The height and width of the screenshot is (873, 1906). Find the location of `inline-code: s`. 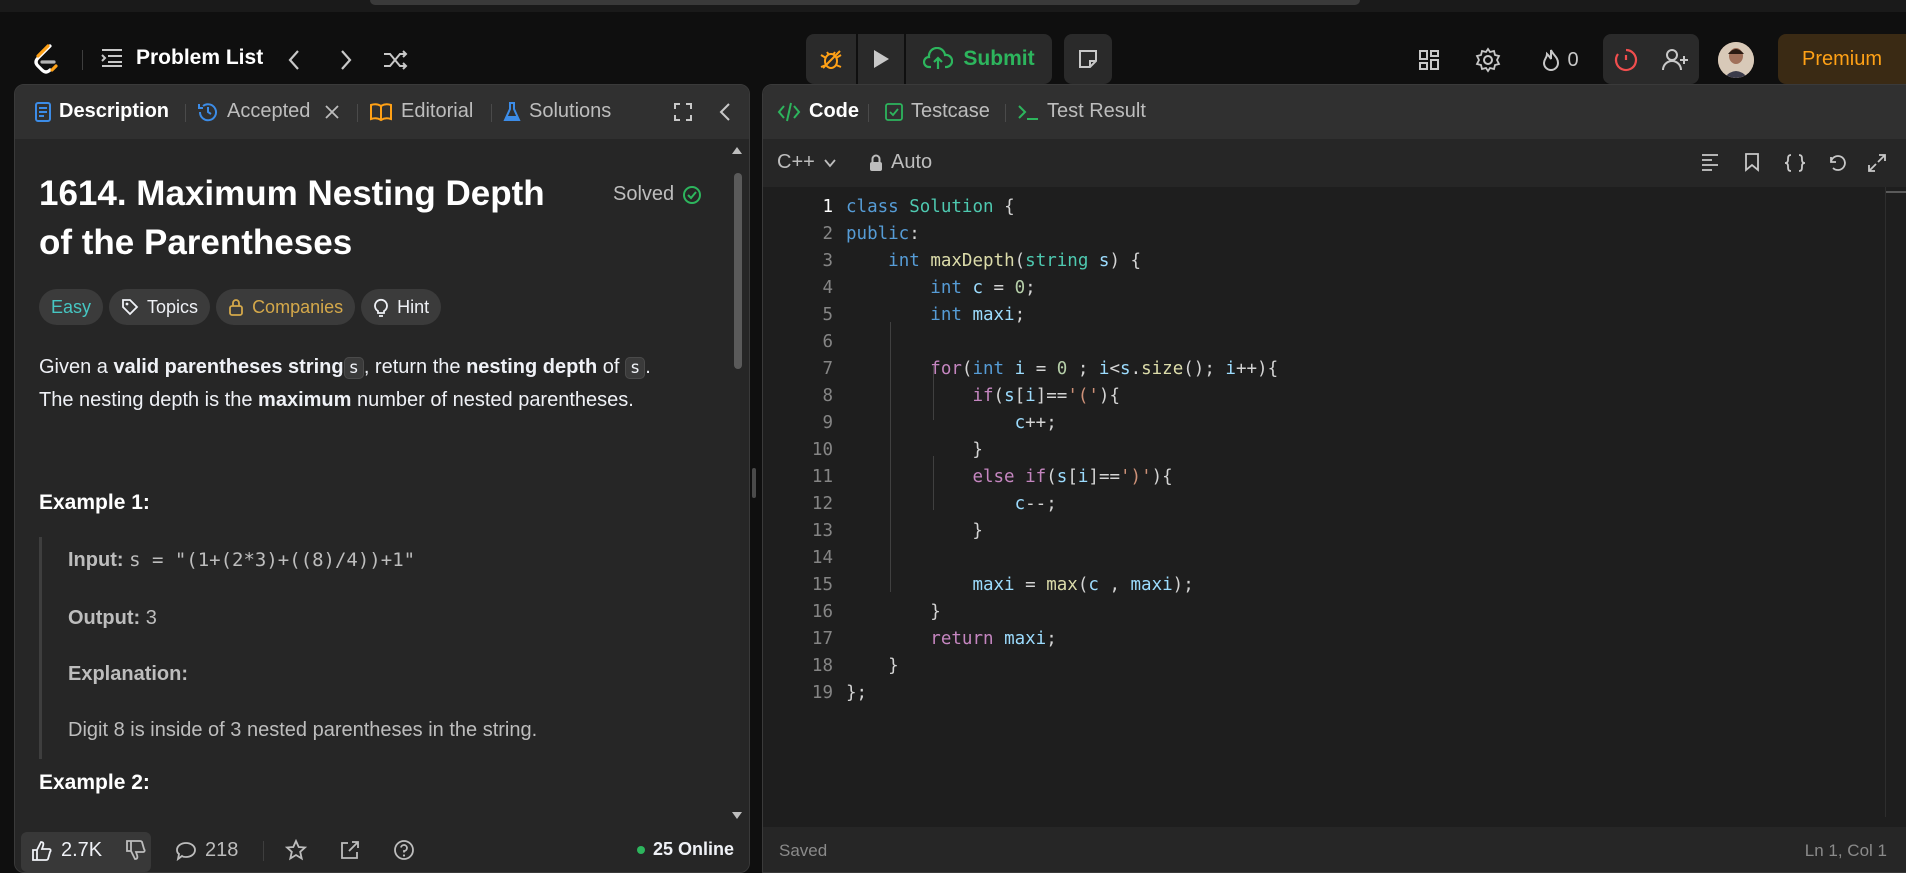

inline-code: s is located at coordinates (635, 368).